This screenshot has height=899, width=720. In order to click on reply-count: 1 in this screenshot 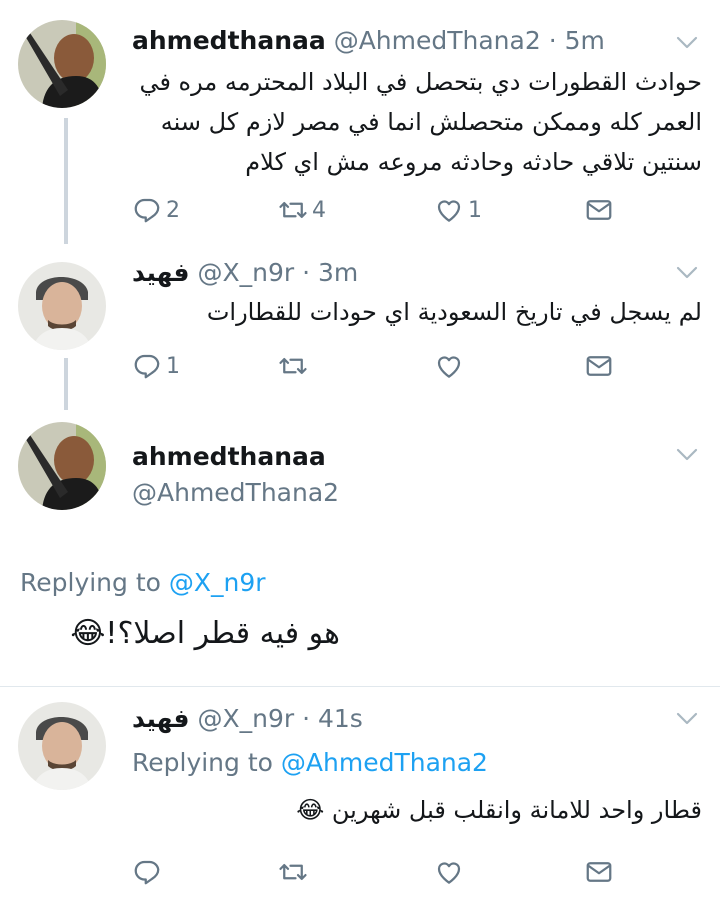, I will do `click(173, 366)`.